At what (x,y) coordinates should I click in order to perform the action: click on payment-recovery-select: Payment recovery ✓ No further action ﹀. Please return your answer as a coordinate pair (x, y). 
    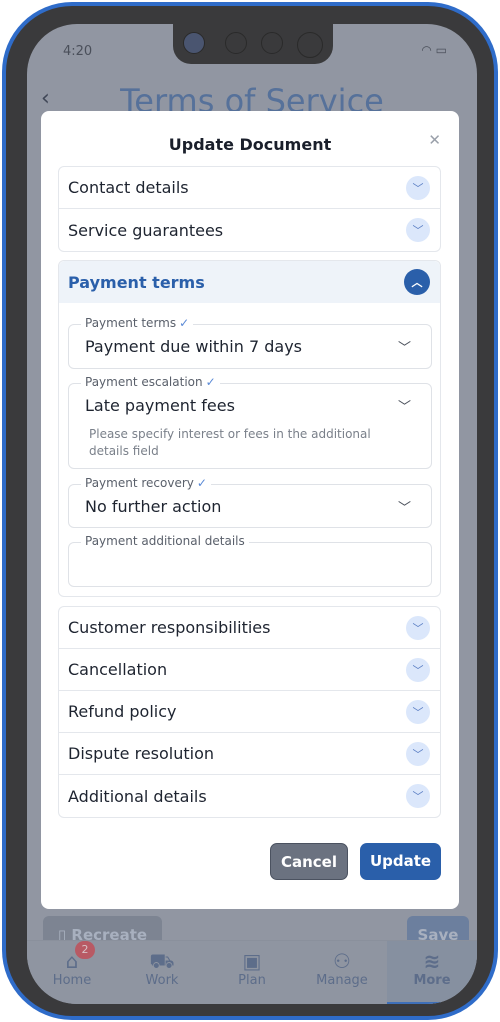
    Looking at the image, I should click on (250, 502).